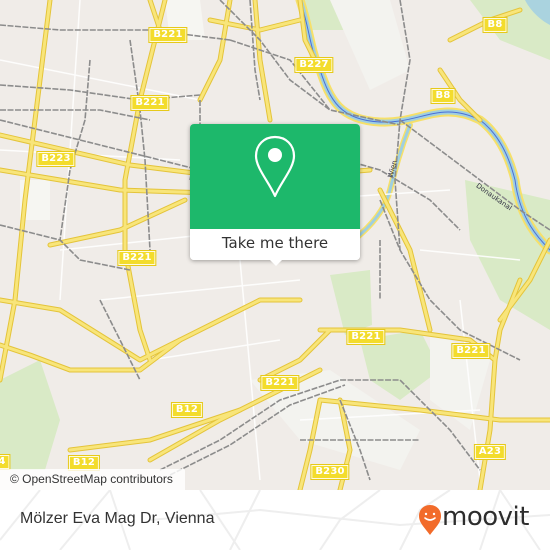 The image size is (550, 550). Describe the element at coordinates (92, 479) in the screenshot. I see `map-attribution: © OpenStreetMap contributors` at that location.